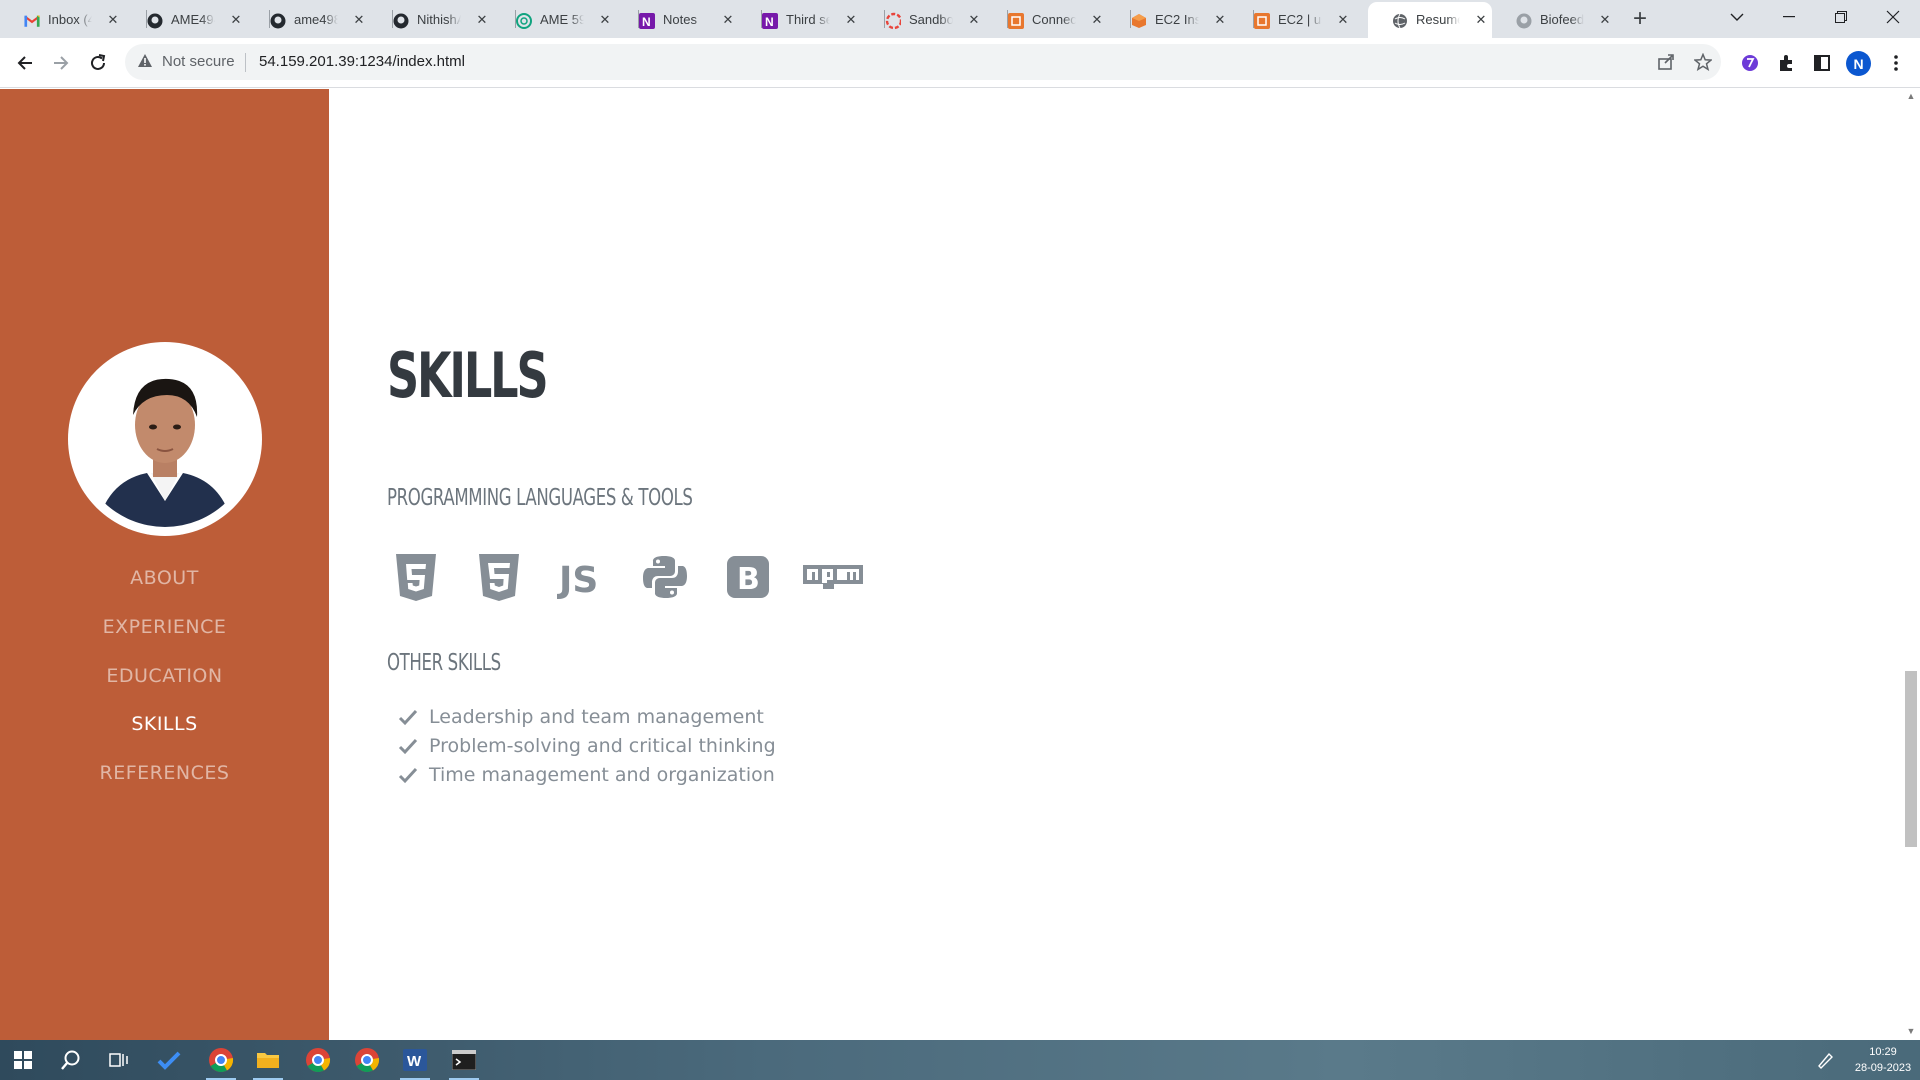  I want to click on share-icon, so click(1666, 62).